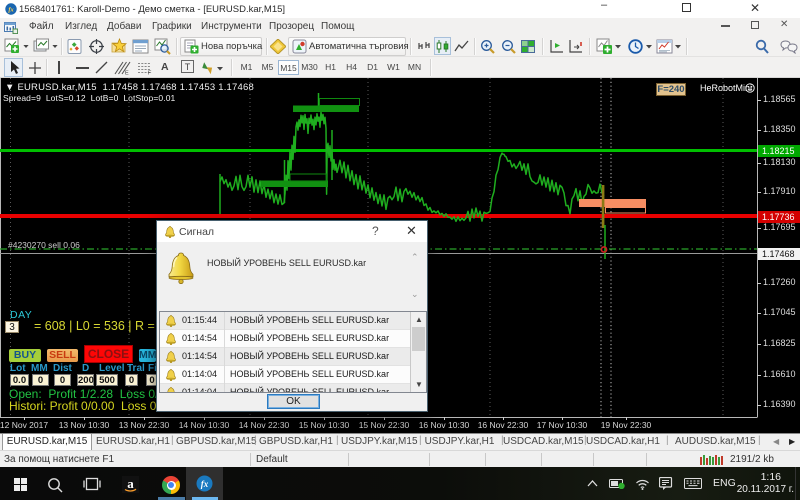  I want to click on svg-text: a, so click(130, 483).